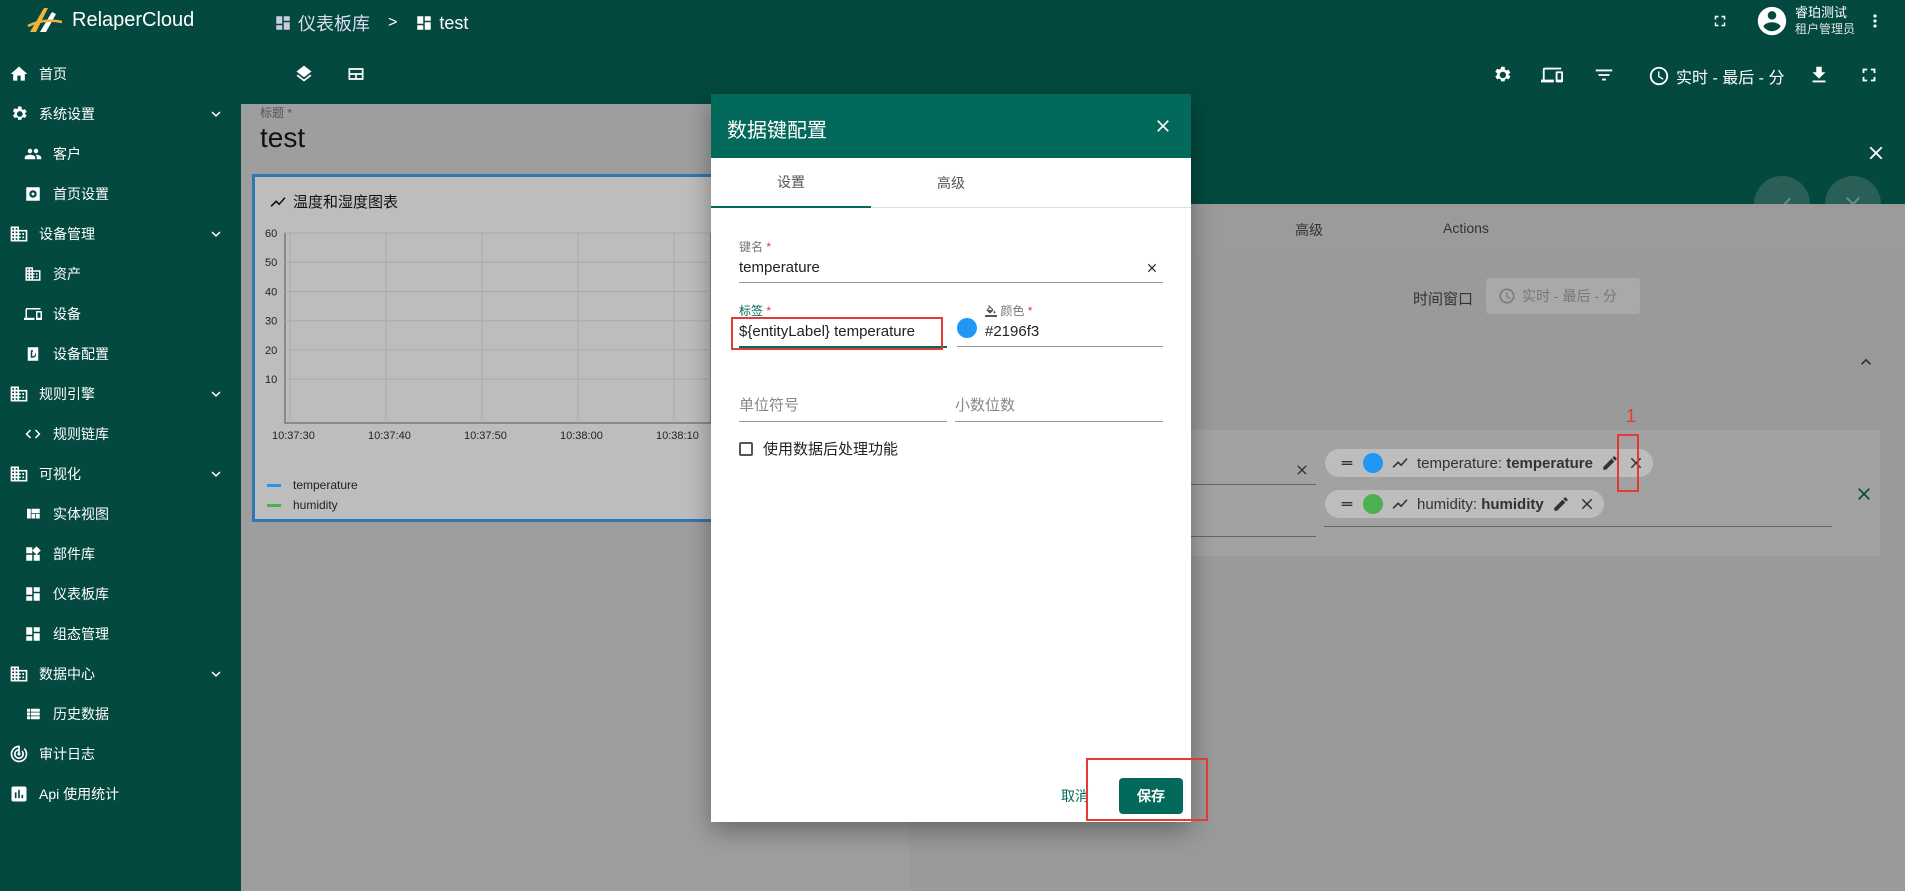 This screenshot has width=1905, height=891. What do you see at coordinates (1875, 21) in the screenshot?
I see `more-vert-icon` at bounding box center [1875, 21].